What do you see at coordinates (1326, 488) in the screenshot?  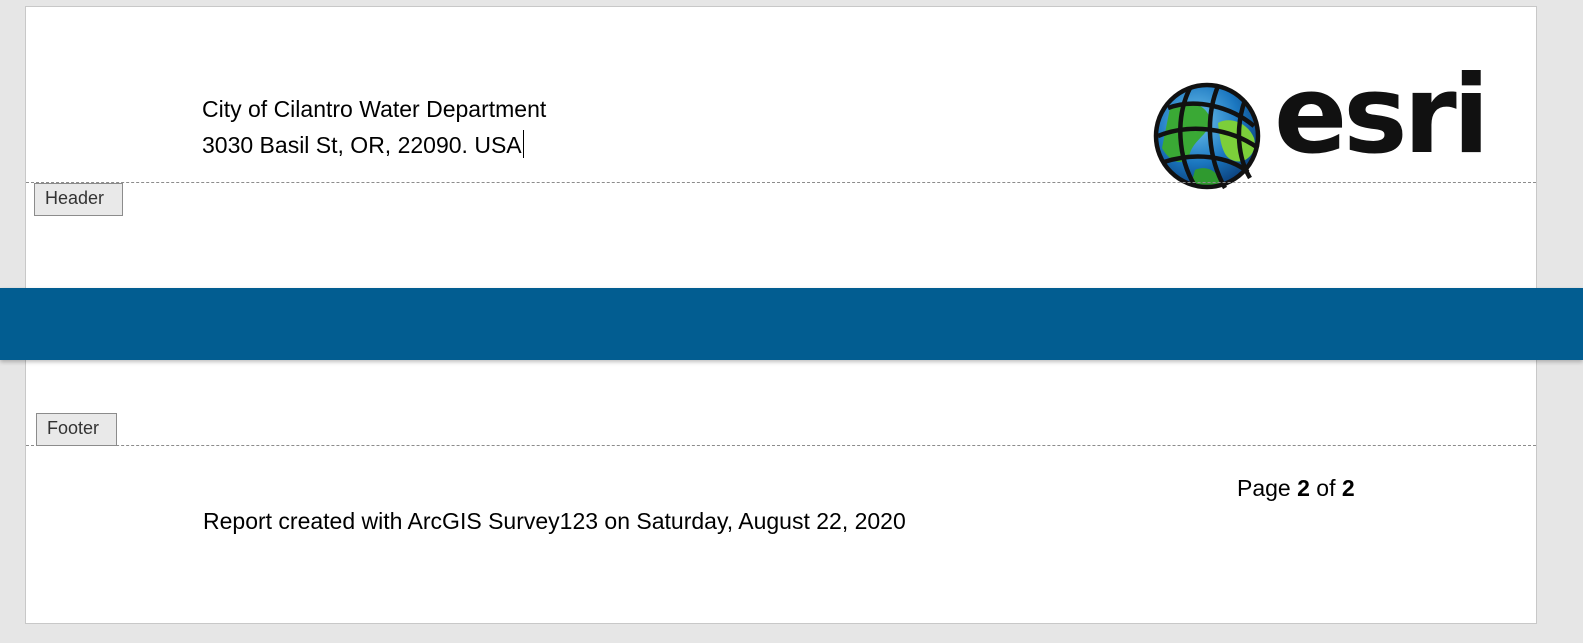 I see `page-of: of` at bounding box center [1326, 488].